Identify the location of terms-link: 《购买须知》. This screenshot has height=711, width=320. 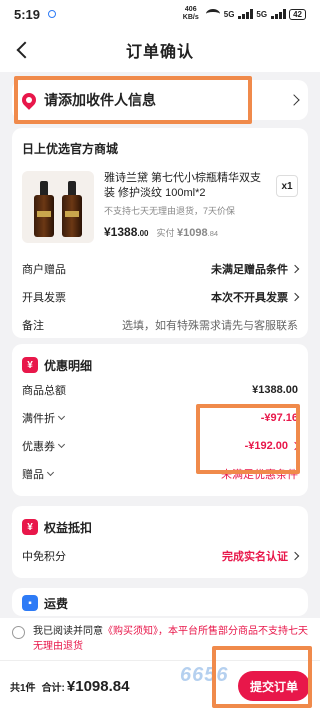
(130, 631).